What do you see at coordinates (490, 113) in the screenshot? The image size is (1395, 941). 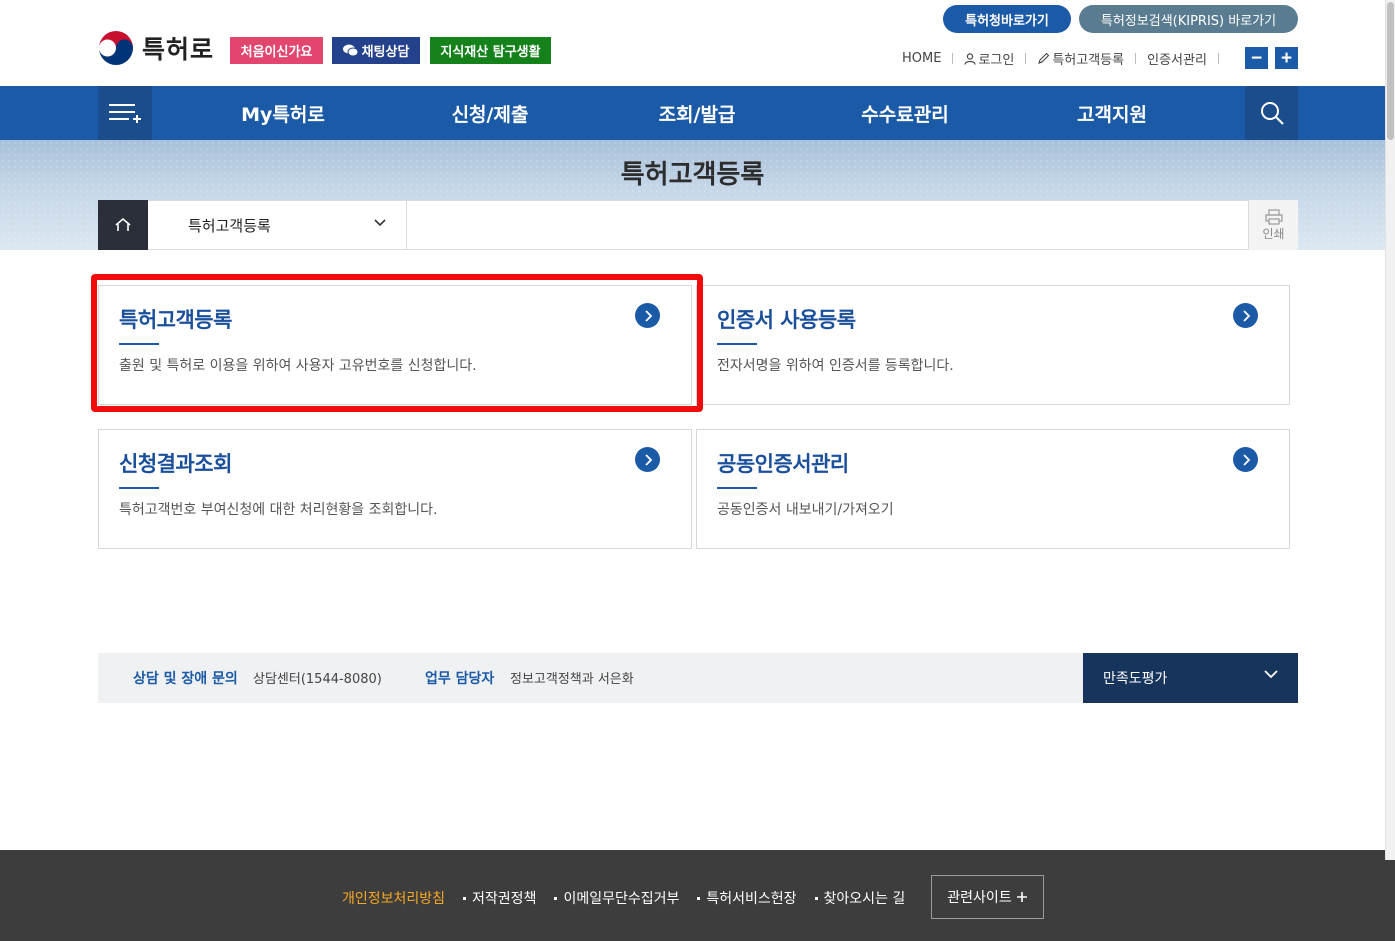 I see `nav-application: 신청/제출` at bounding box center [490, 113].